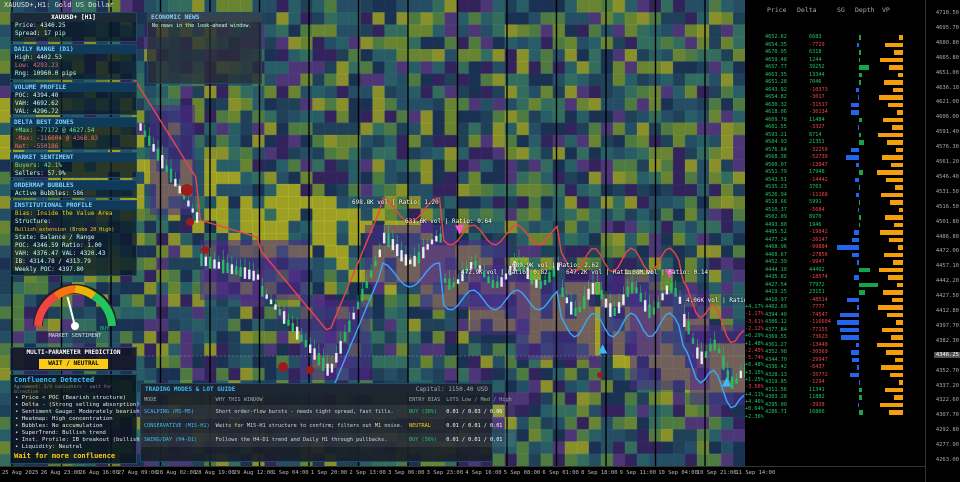  I want to click on ob-row: 4543.51 -14442, so click(835, 180).